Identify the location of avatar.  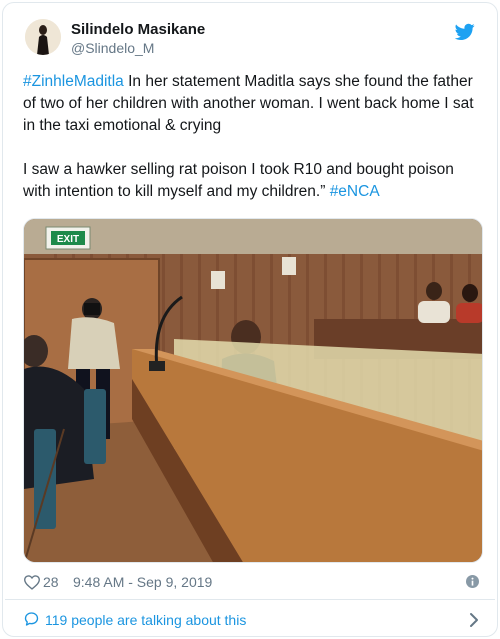
(43, 37).